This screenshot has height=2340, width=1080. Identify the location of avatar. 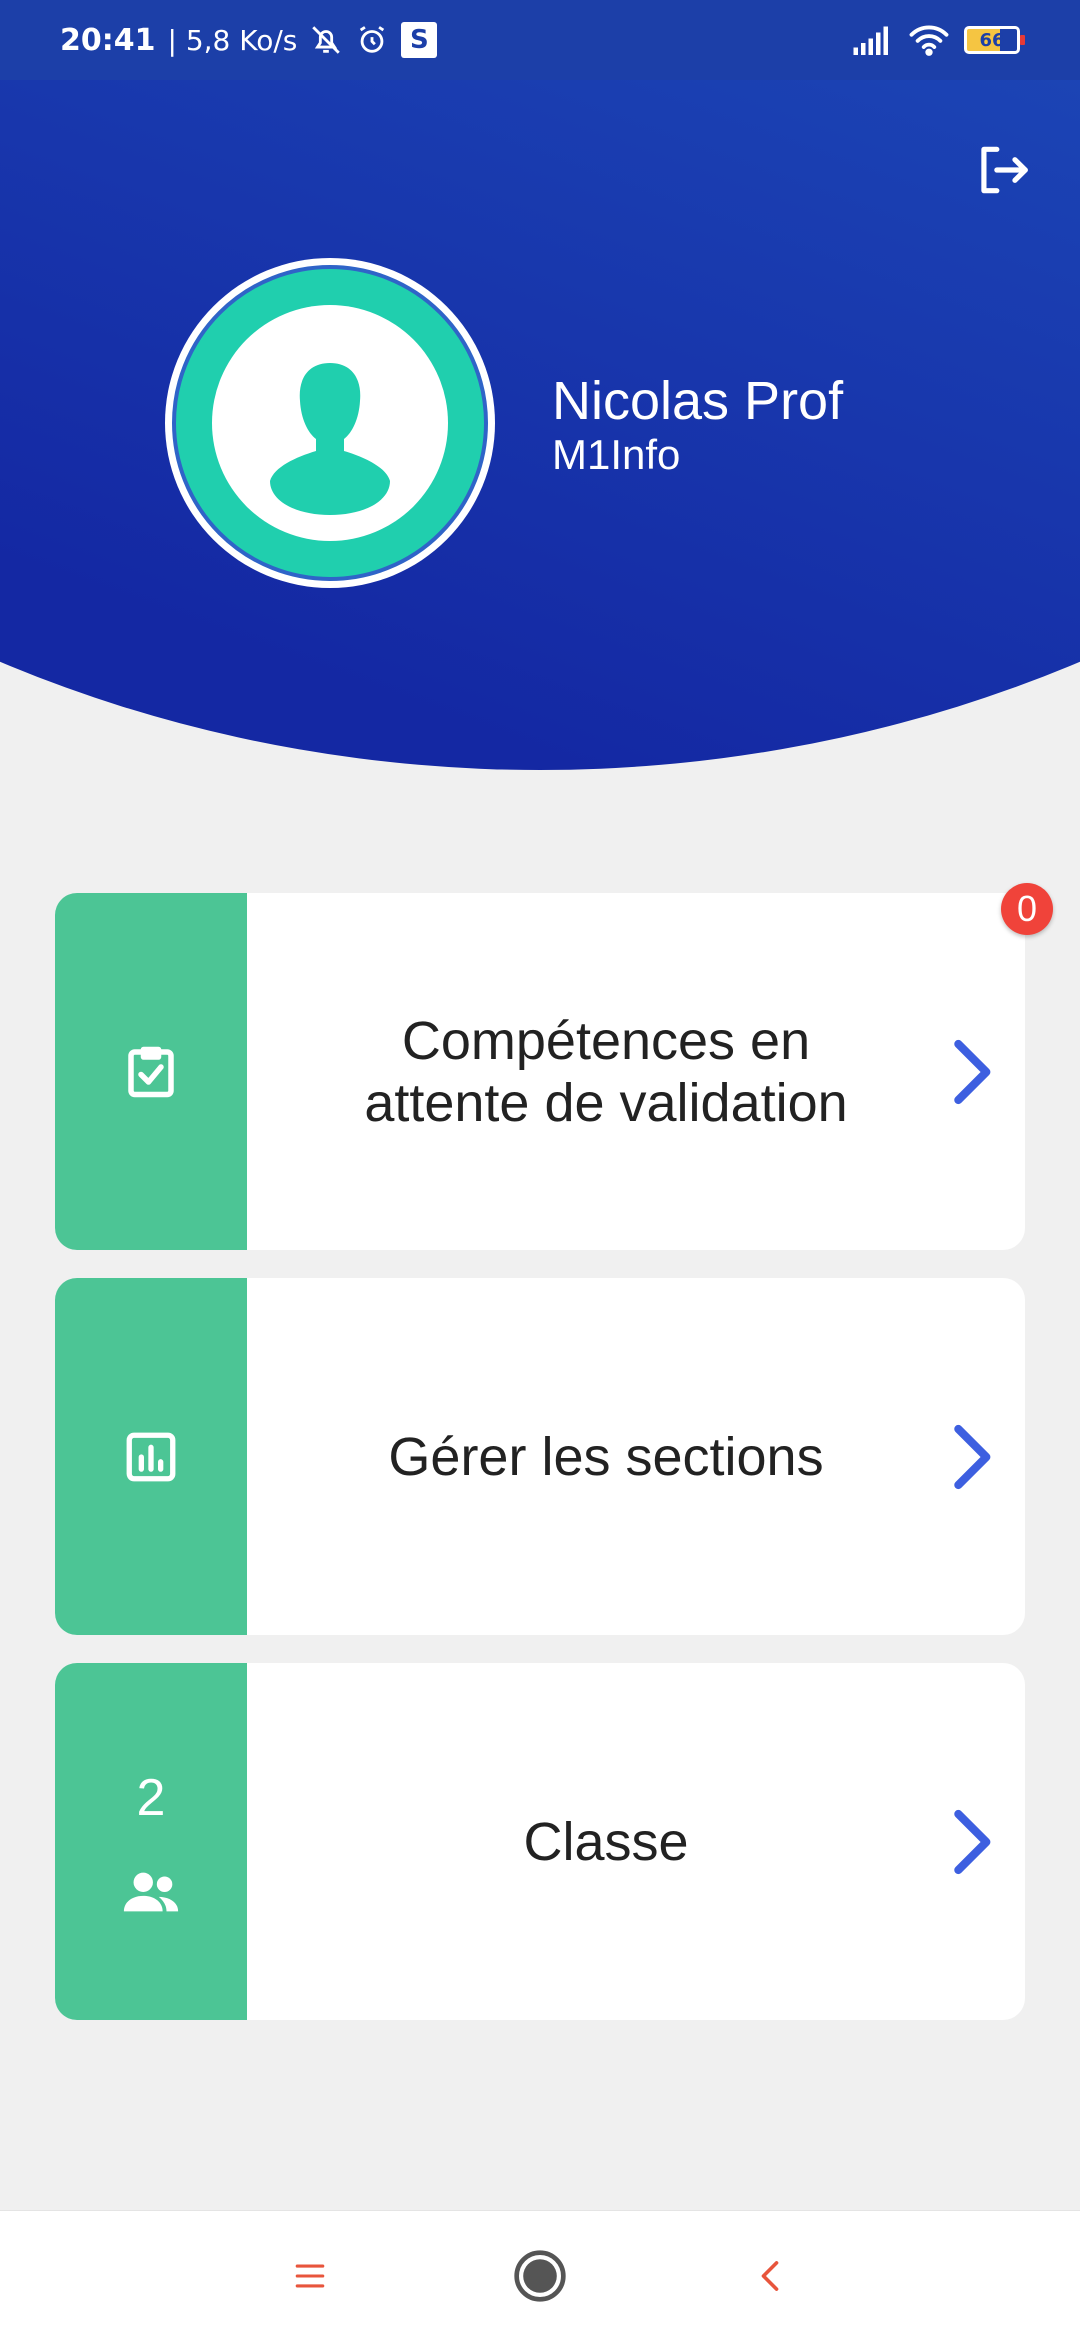
(330, 423).